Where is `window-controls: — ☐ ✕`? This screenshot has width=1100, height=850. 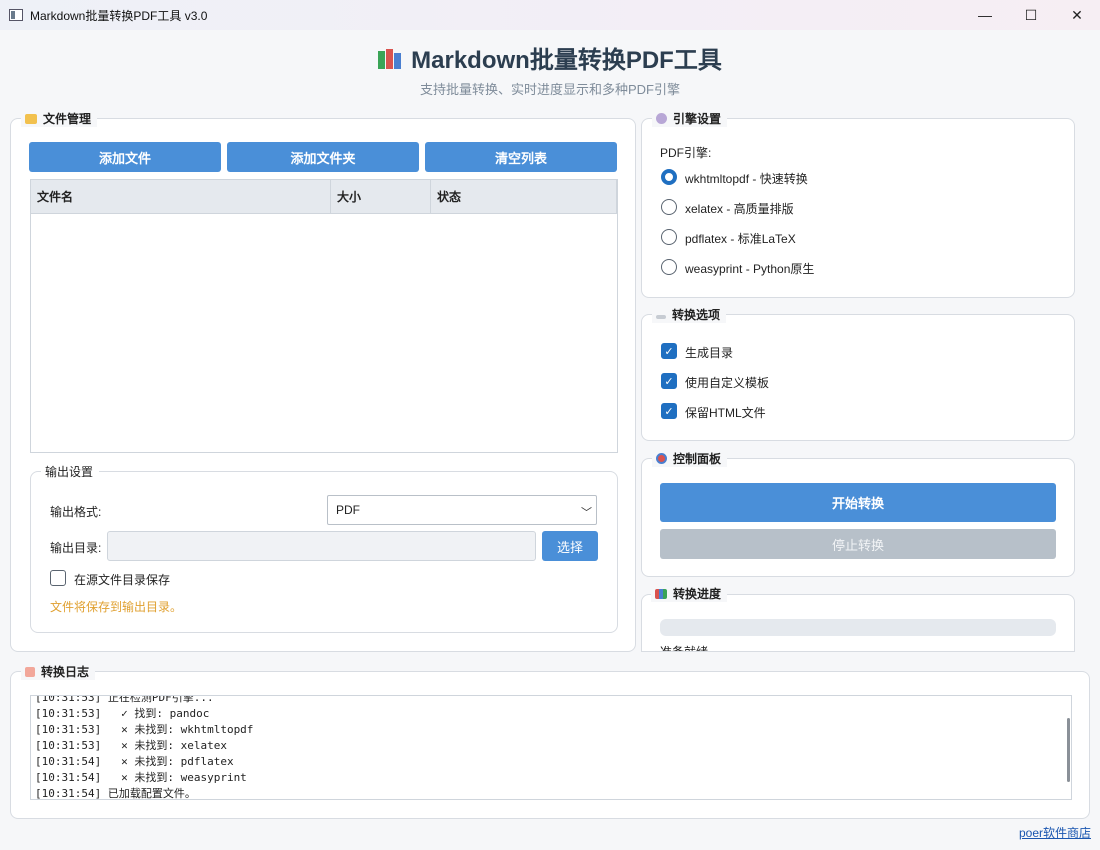
window-controls: — ☐ ✕ is located at coordinates (1031, 15).